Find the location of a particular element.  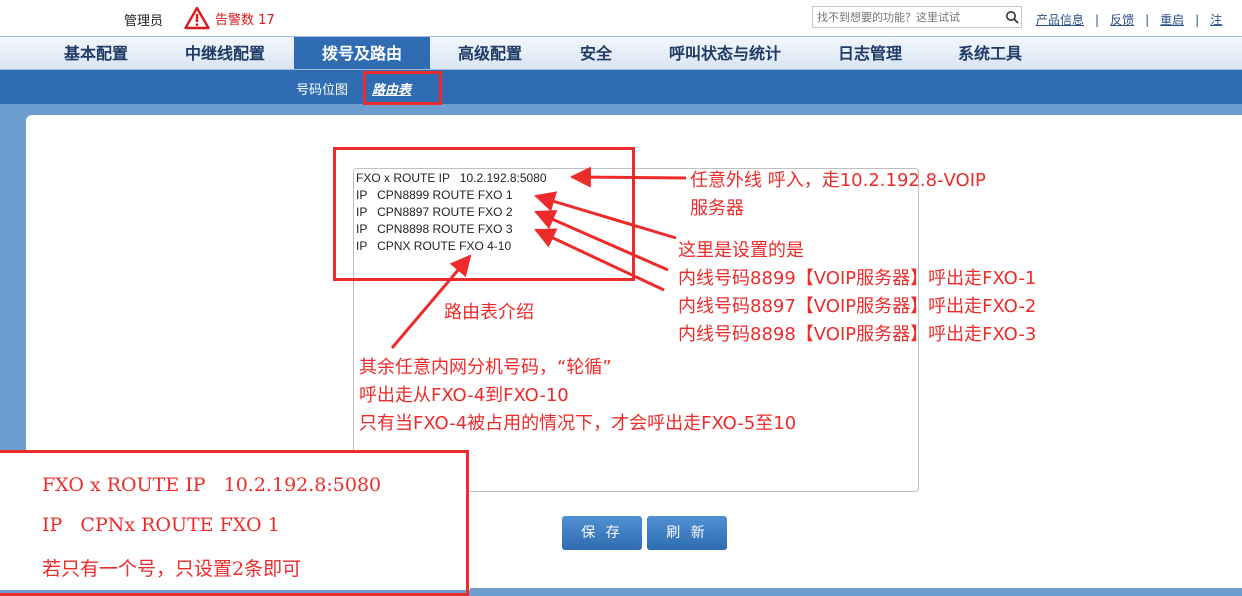

bottom-note-box is located at coordinates (234, 523).